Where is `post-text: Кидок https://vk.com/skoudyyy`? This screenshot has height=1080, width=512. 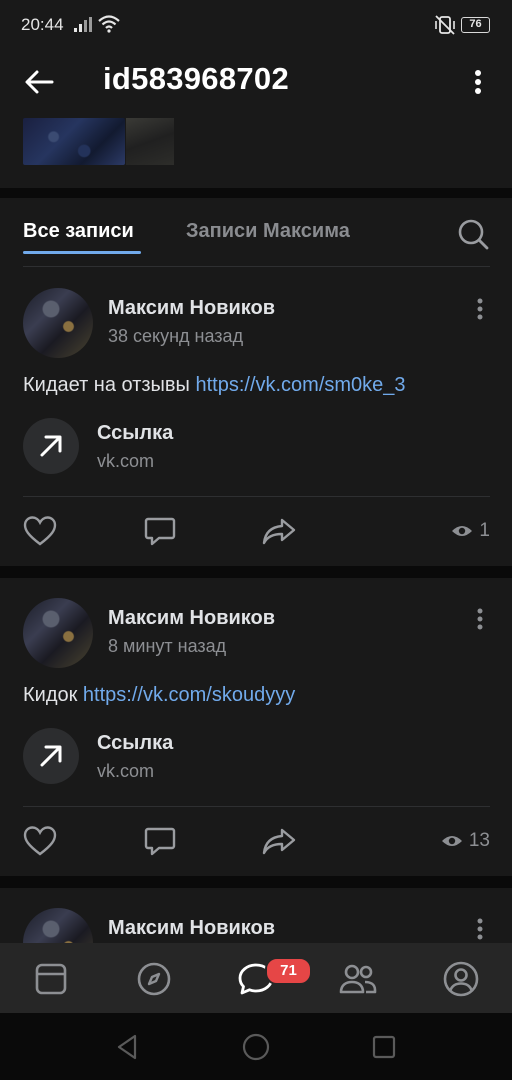
post-text: Кидок https://vk.com/skoudyyy is located at coordinates (159, 695).